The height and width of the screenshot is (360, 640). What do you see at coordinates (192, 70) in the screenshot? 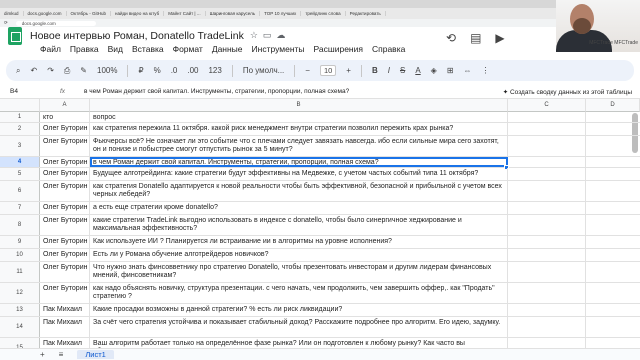
I see `increase-decimals-button: .00` at bounding box center [192, 70].